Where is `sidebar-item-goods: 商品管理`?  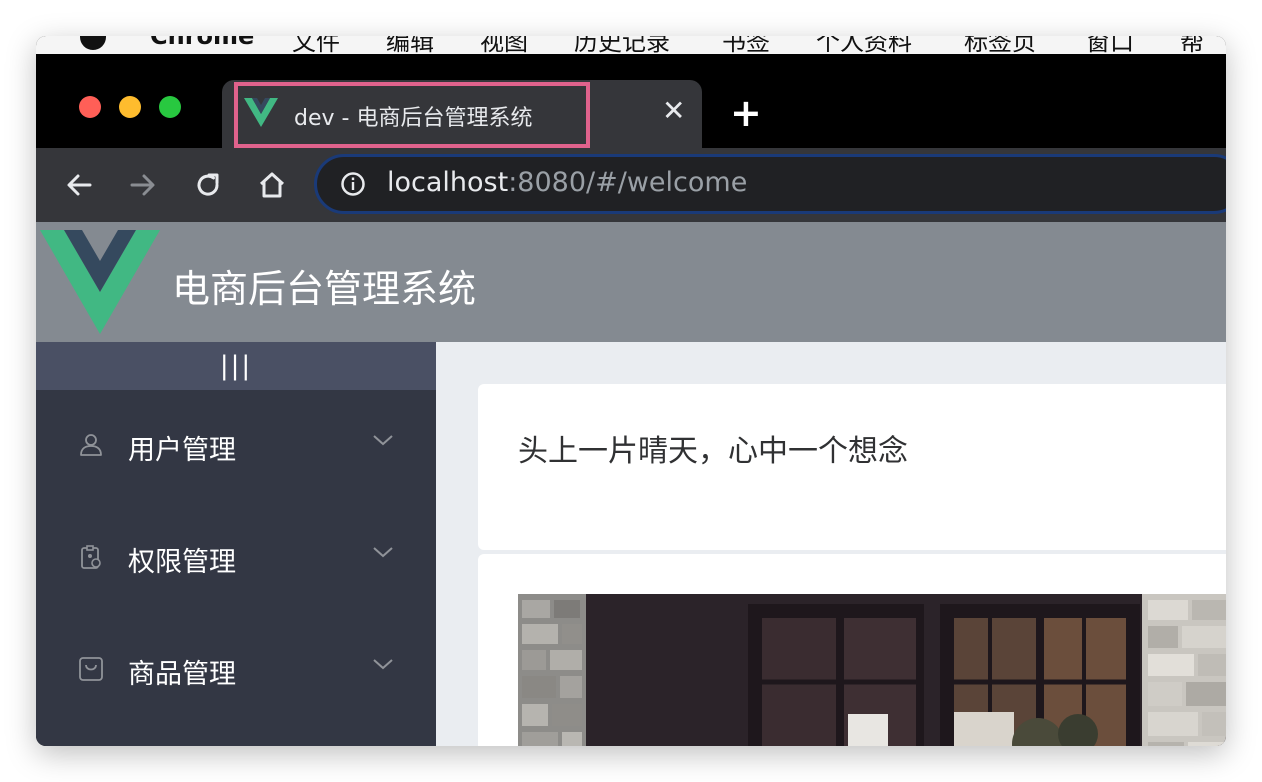 sidebar-item-goods: 商品管理 is located at coordinates (236, 670).